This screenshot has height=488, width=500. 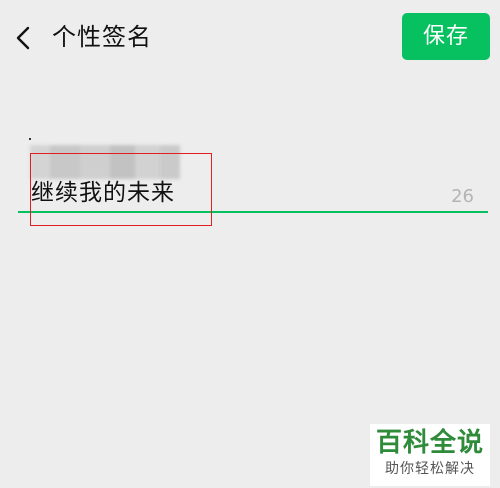 I want to click on back-button, so click(x=24, y=38).